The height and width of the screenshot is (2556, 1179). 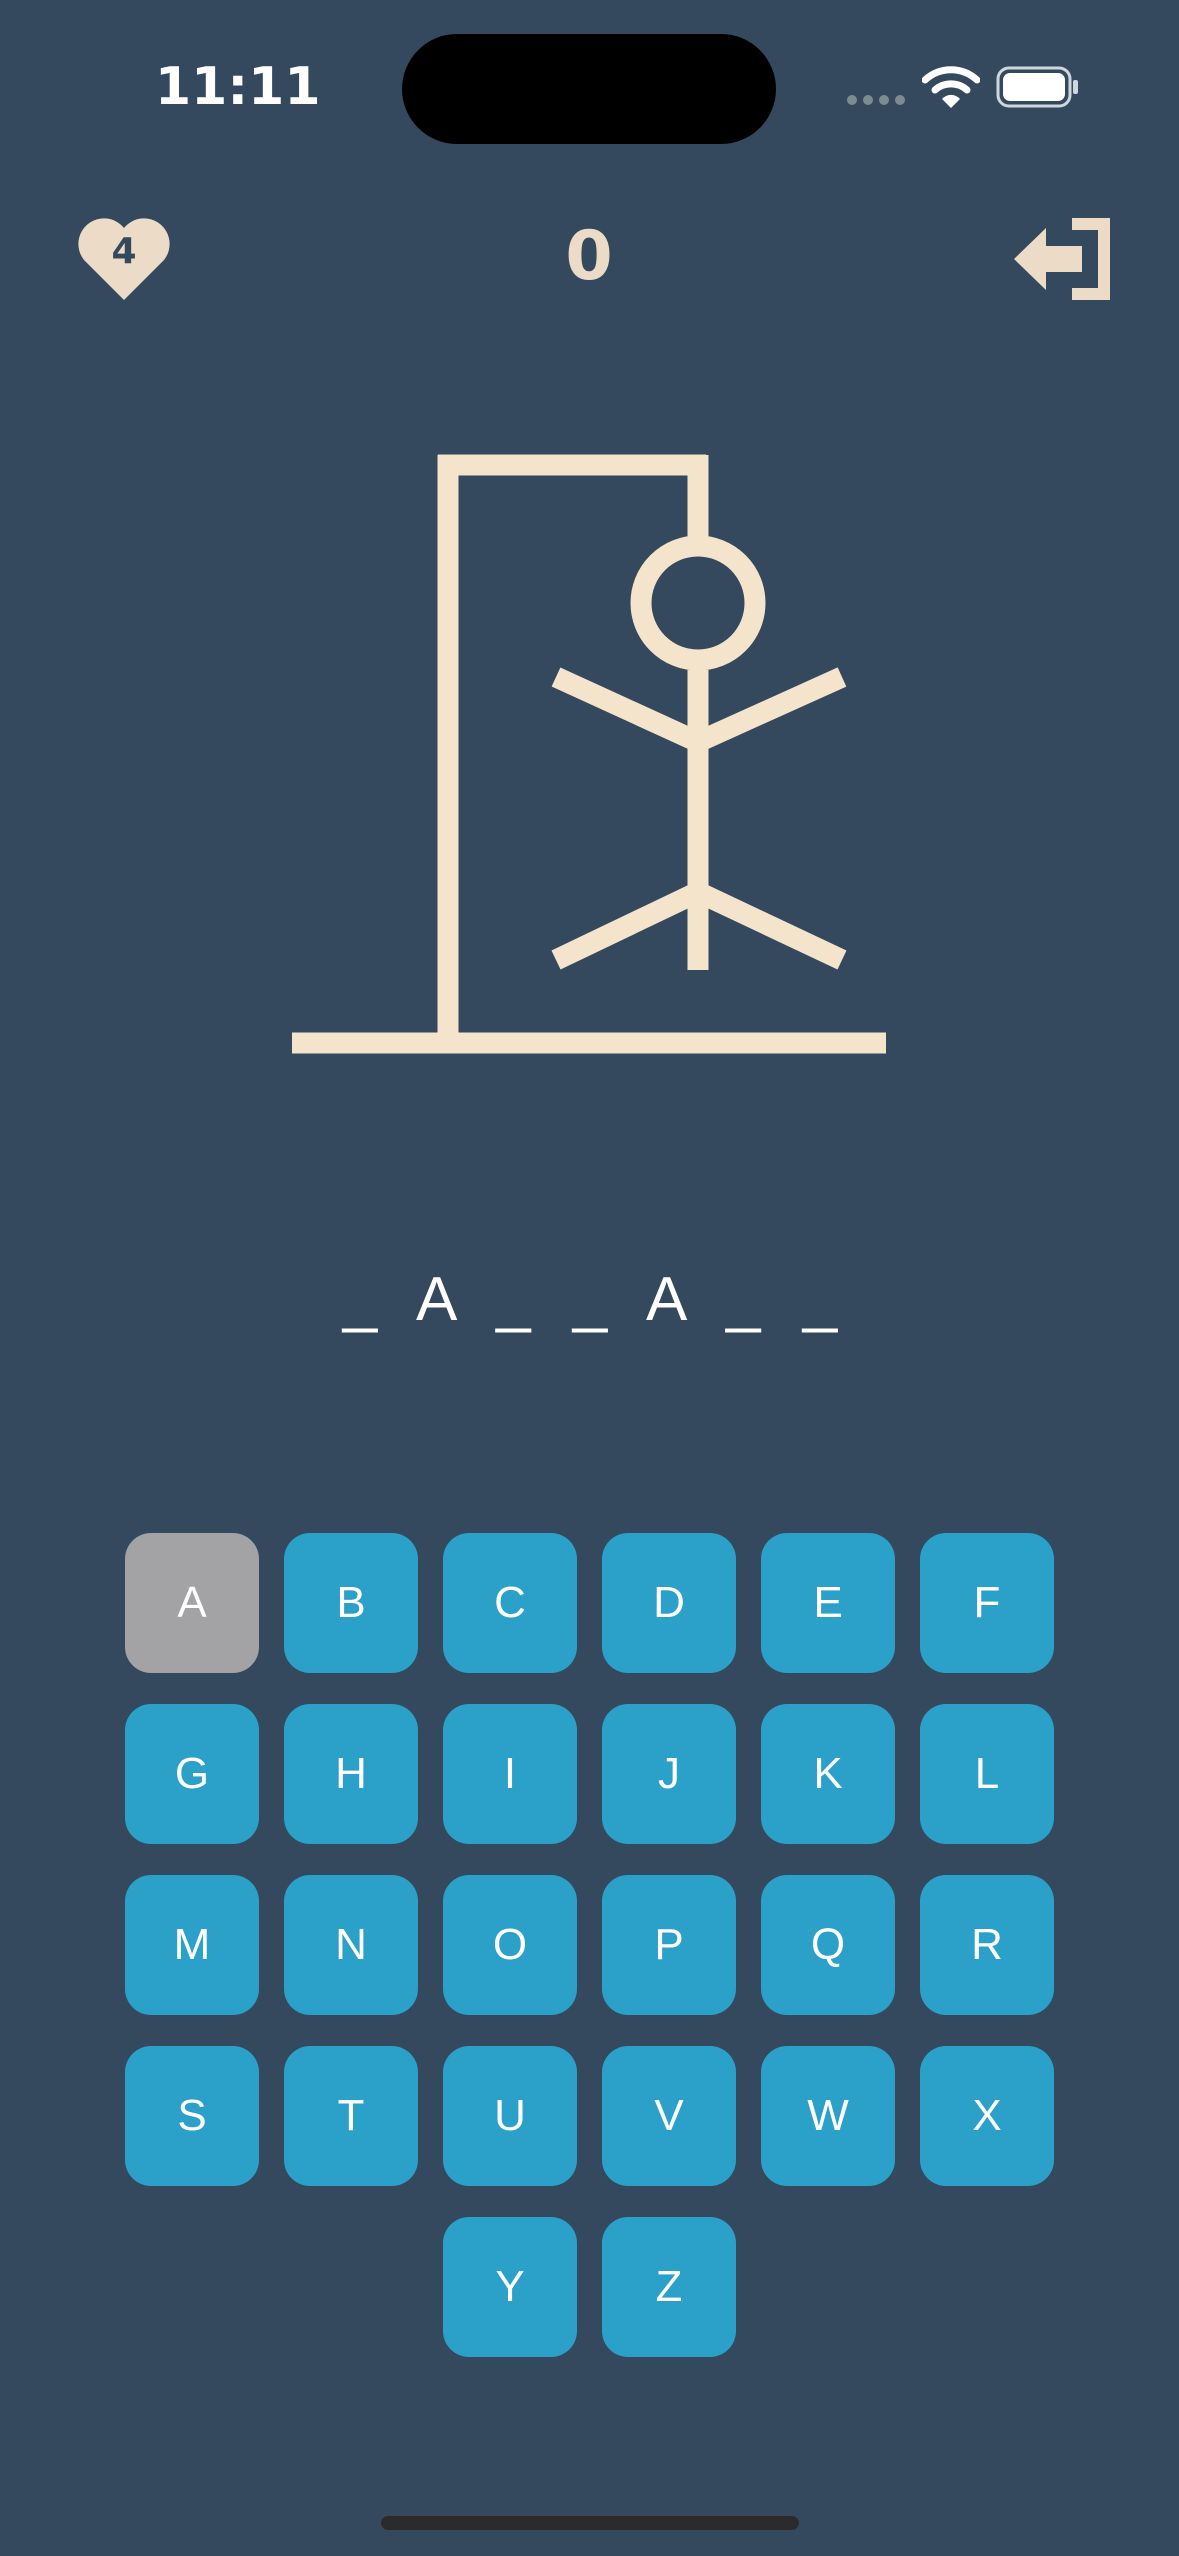 I want to click on hangman-right-leg, so click(x=770, y=926).